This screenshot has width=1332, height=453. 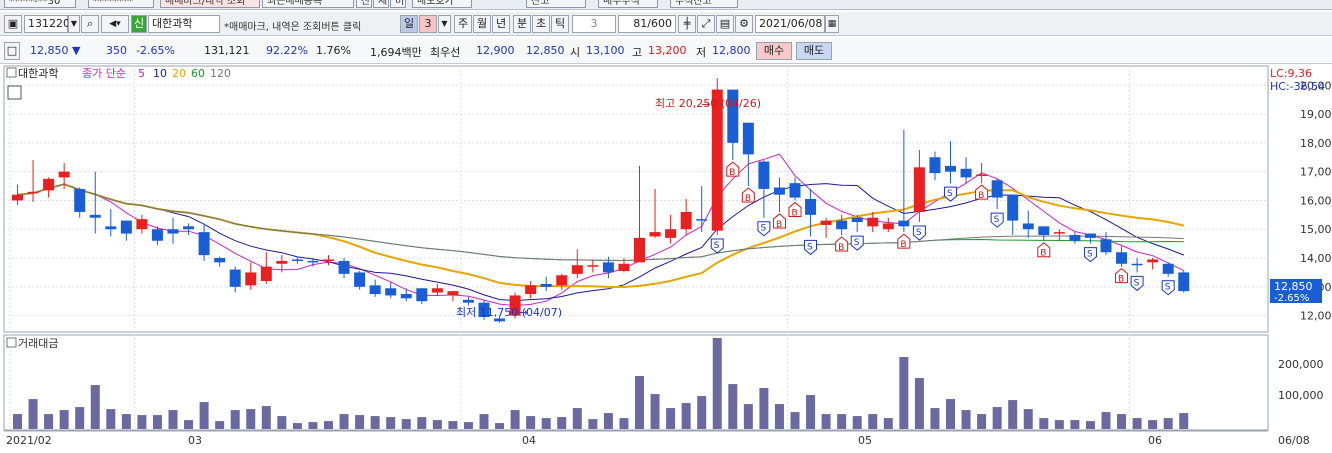 What do you see at coordinates (141, 73) in the screenshot?
I see `legend-ma5: 5` at bounding box center [141, 73].